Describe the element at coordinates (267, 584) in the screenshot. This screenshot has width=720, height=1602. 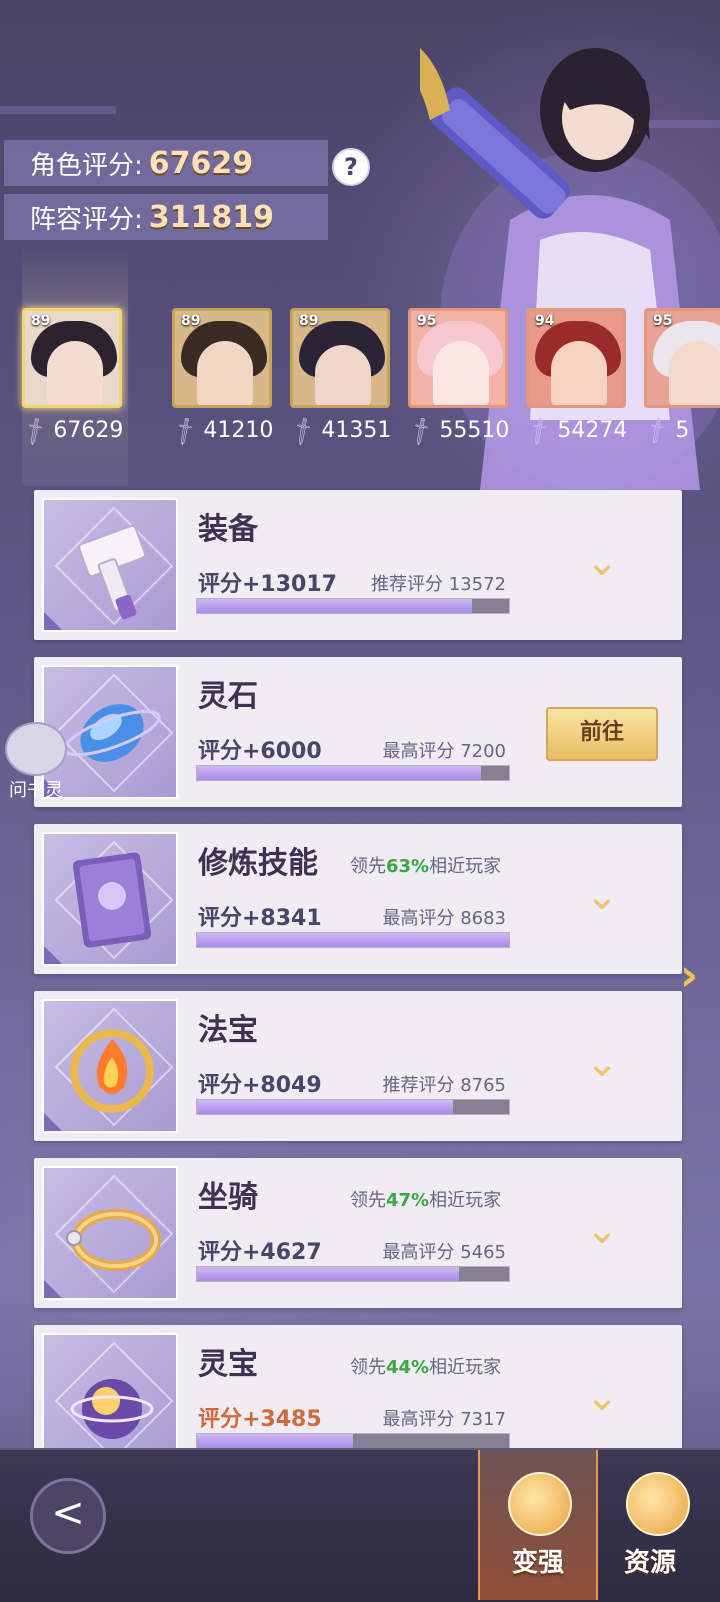
I see `card-score: 评分+13017` at that location.